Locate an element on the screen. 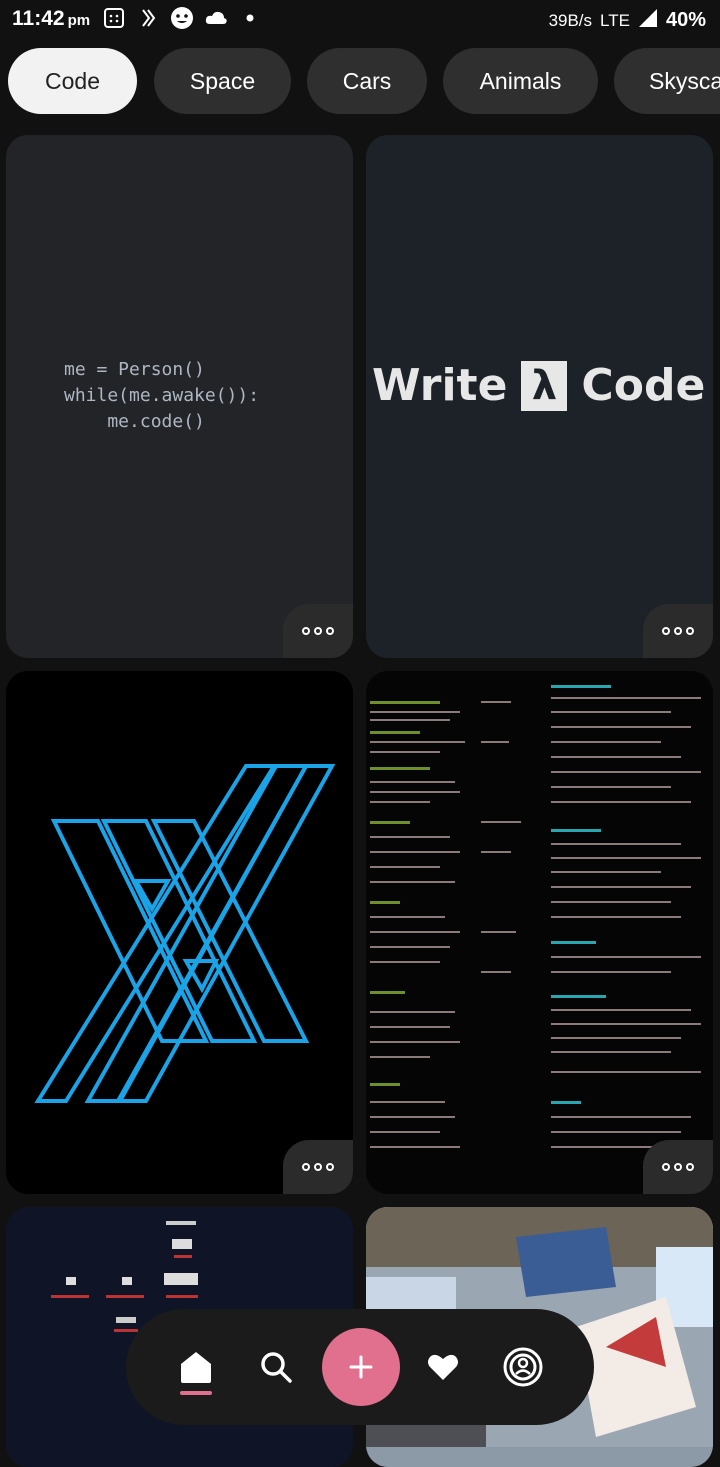  cloud-icon is located at coordinates (216, 18).